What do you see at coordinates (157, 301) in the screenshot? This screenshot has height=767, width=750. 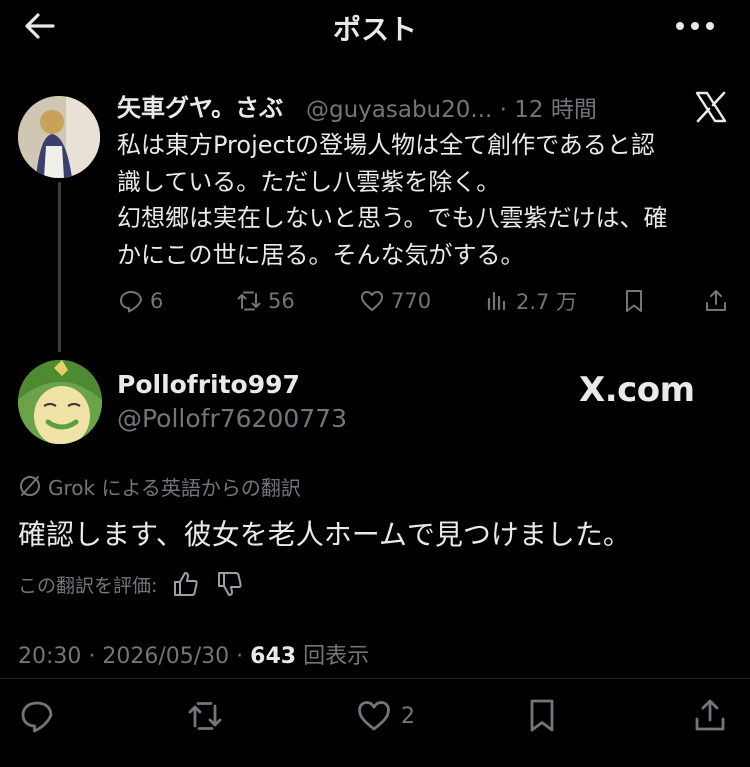 I see `reply-count: 6` at bounding box center [157, 301].